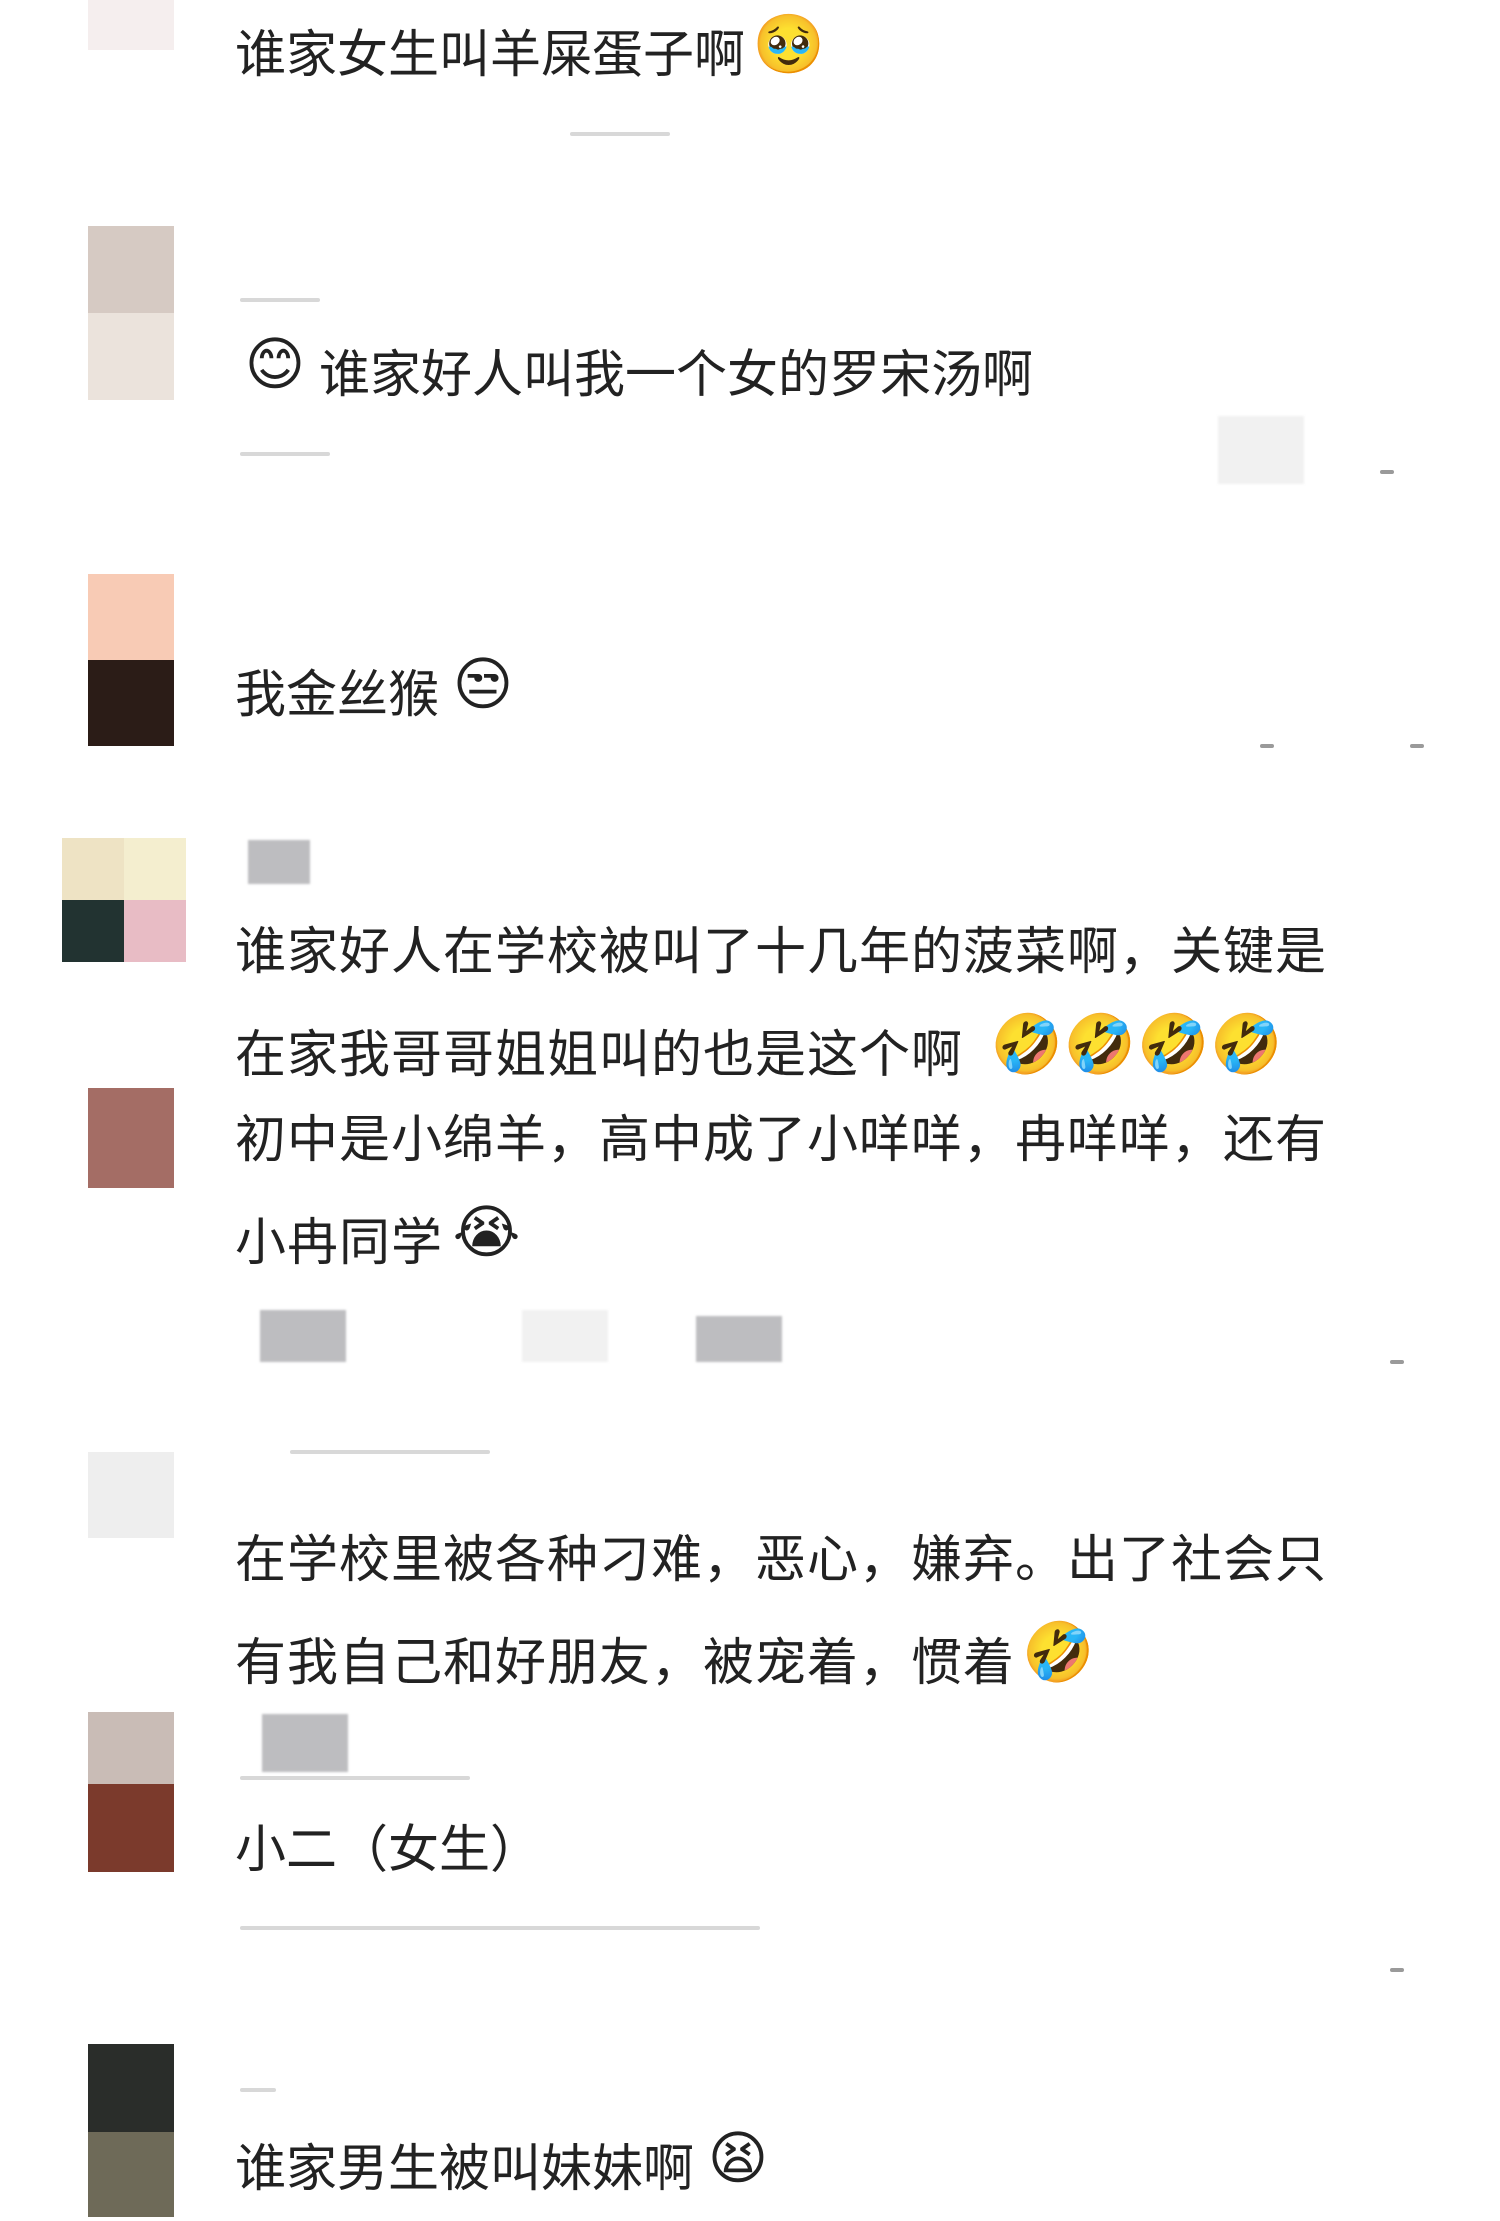 The image size is (1500, 2221). I want to click on comment-text: 谁家男生被叫妹妹啊 😫, so click(506, 2169).